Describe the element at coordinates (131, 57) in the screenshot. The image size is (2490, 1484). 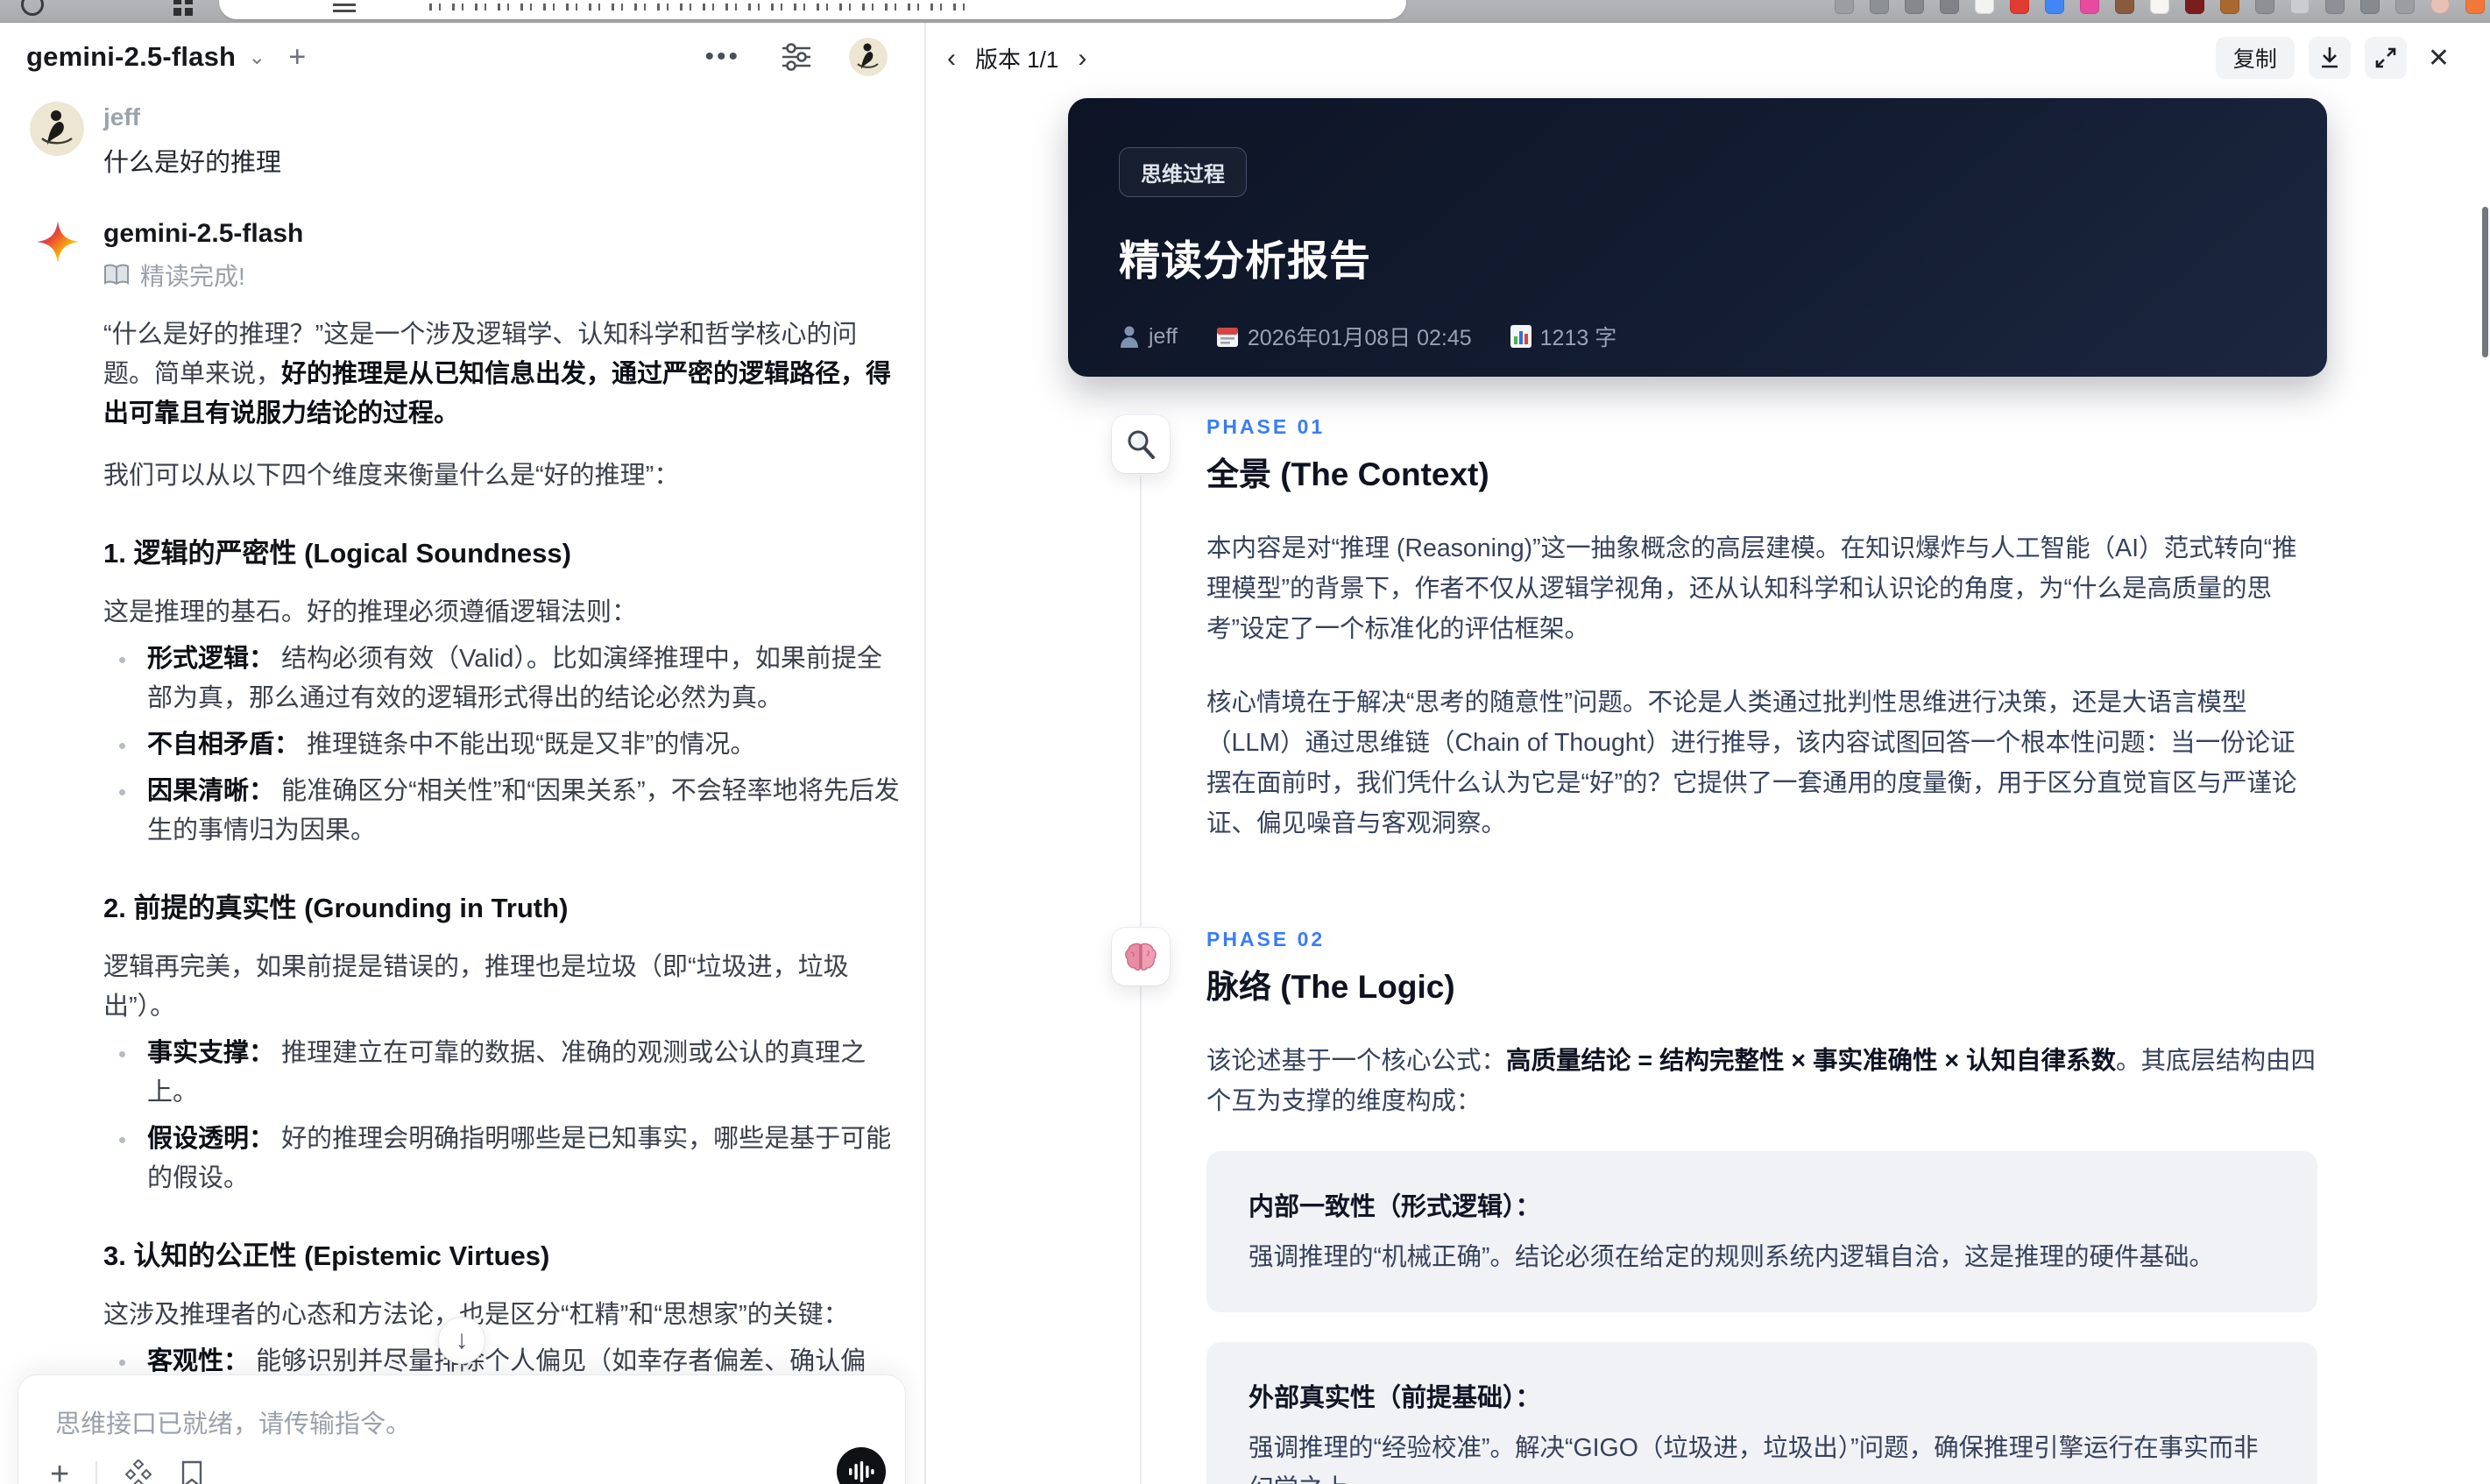
I see `model-name: gemini-2.5-flash` at that location.